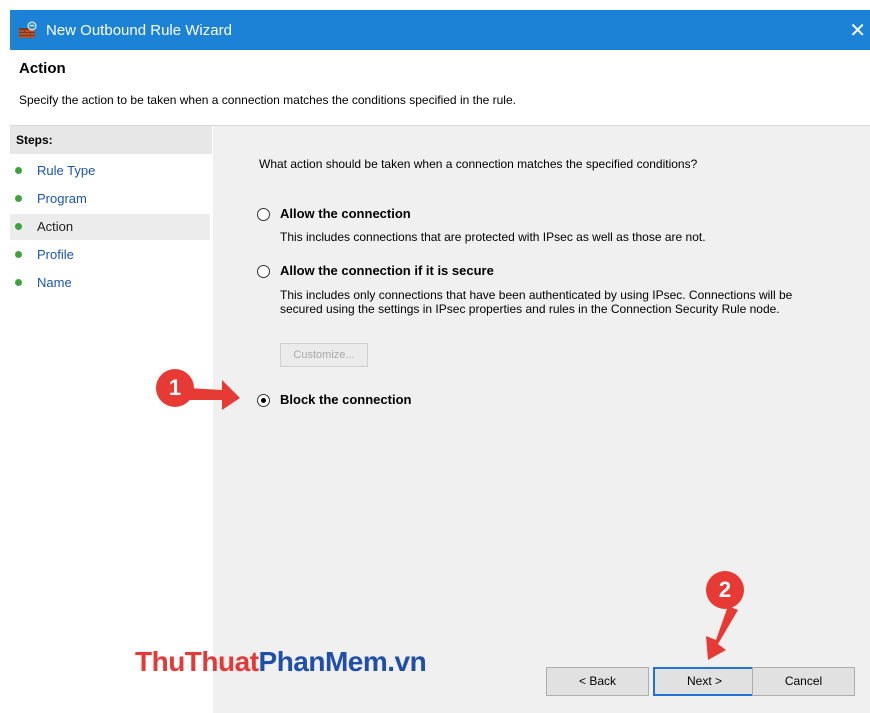 The width and height of the screenshot is (870, 713). Describe the element at coordinates (110, 171) in the screenshot. I see `step-rule-type: Rule Type` at that location.